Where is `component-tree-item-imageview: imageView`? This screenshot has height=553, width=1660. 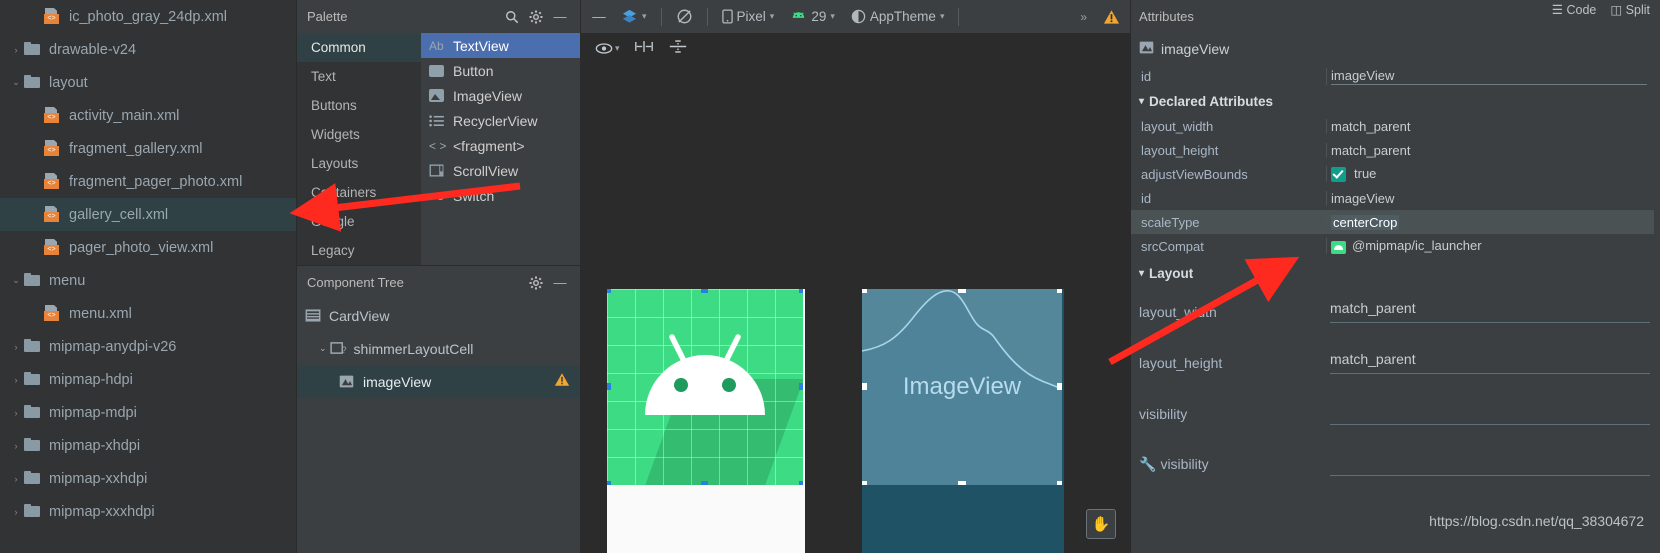
component-tree-item-imageview: imageView is located at coordinates (438, 381).